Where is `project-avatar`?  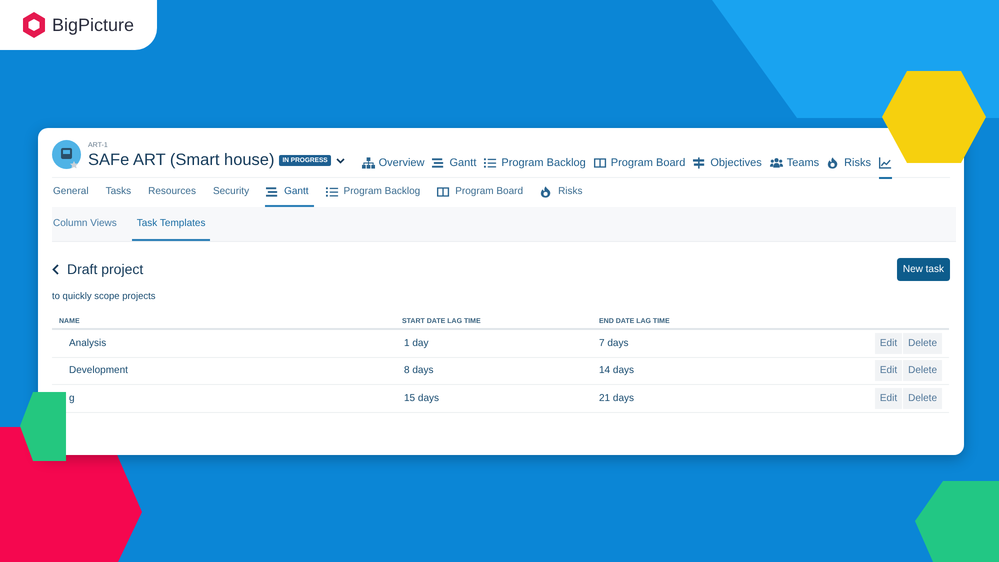
project-avatar is located at coordinates (66, 154).